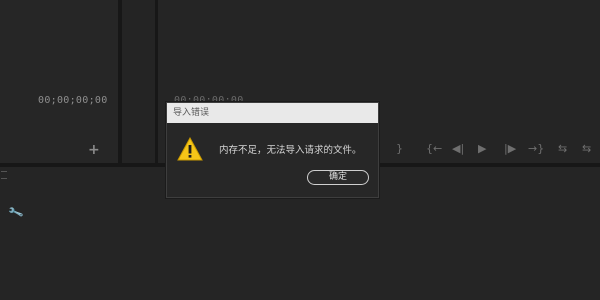 The image size is (600, 300). What do you see at coordinates (272, 113) in the screenshot?
I see `dialog-title: 导入错误` at bounding box center [272, 113].